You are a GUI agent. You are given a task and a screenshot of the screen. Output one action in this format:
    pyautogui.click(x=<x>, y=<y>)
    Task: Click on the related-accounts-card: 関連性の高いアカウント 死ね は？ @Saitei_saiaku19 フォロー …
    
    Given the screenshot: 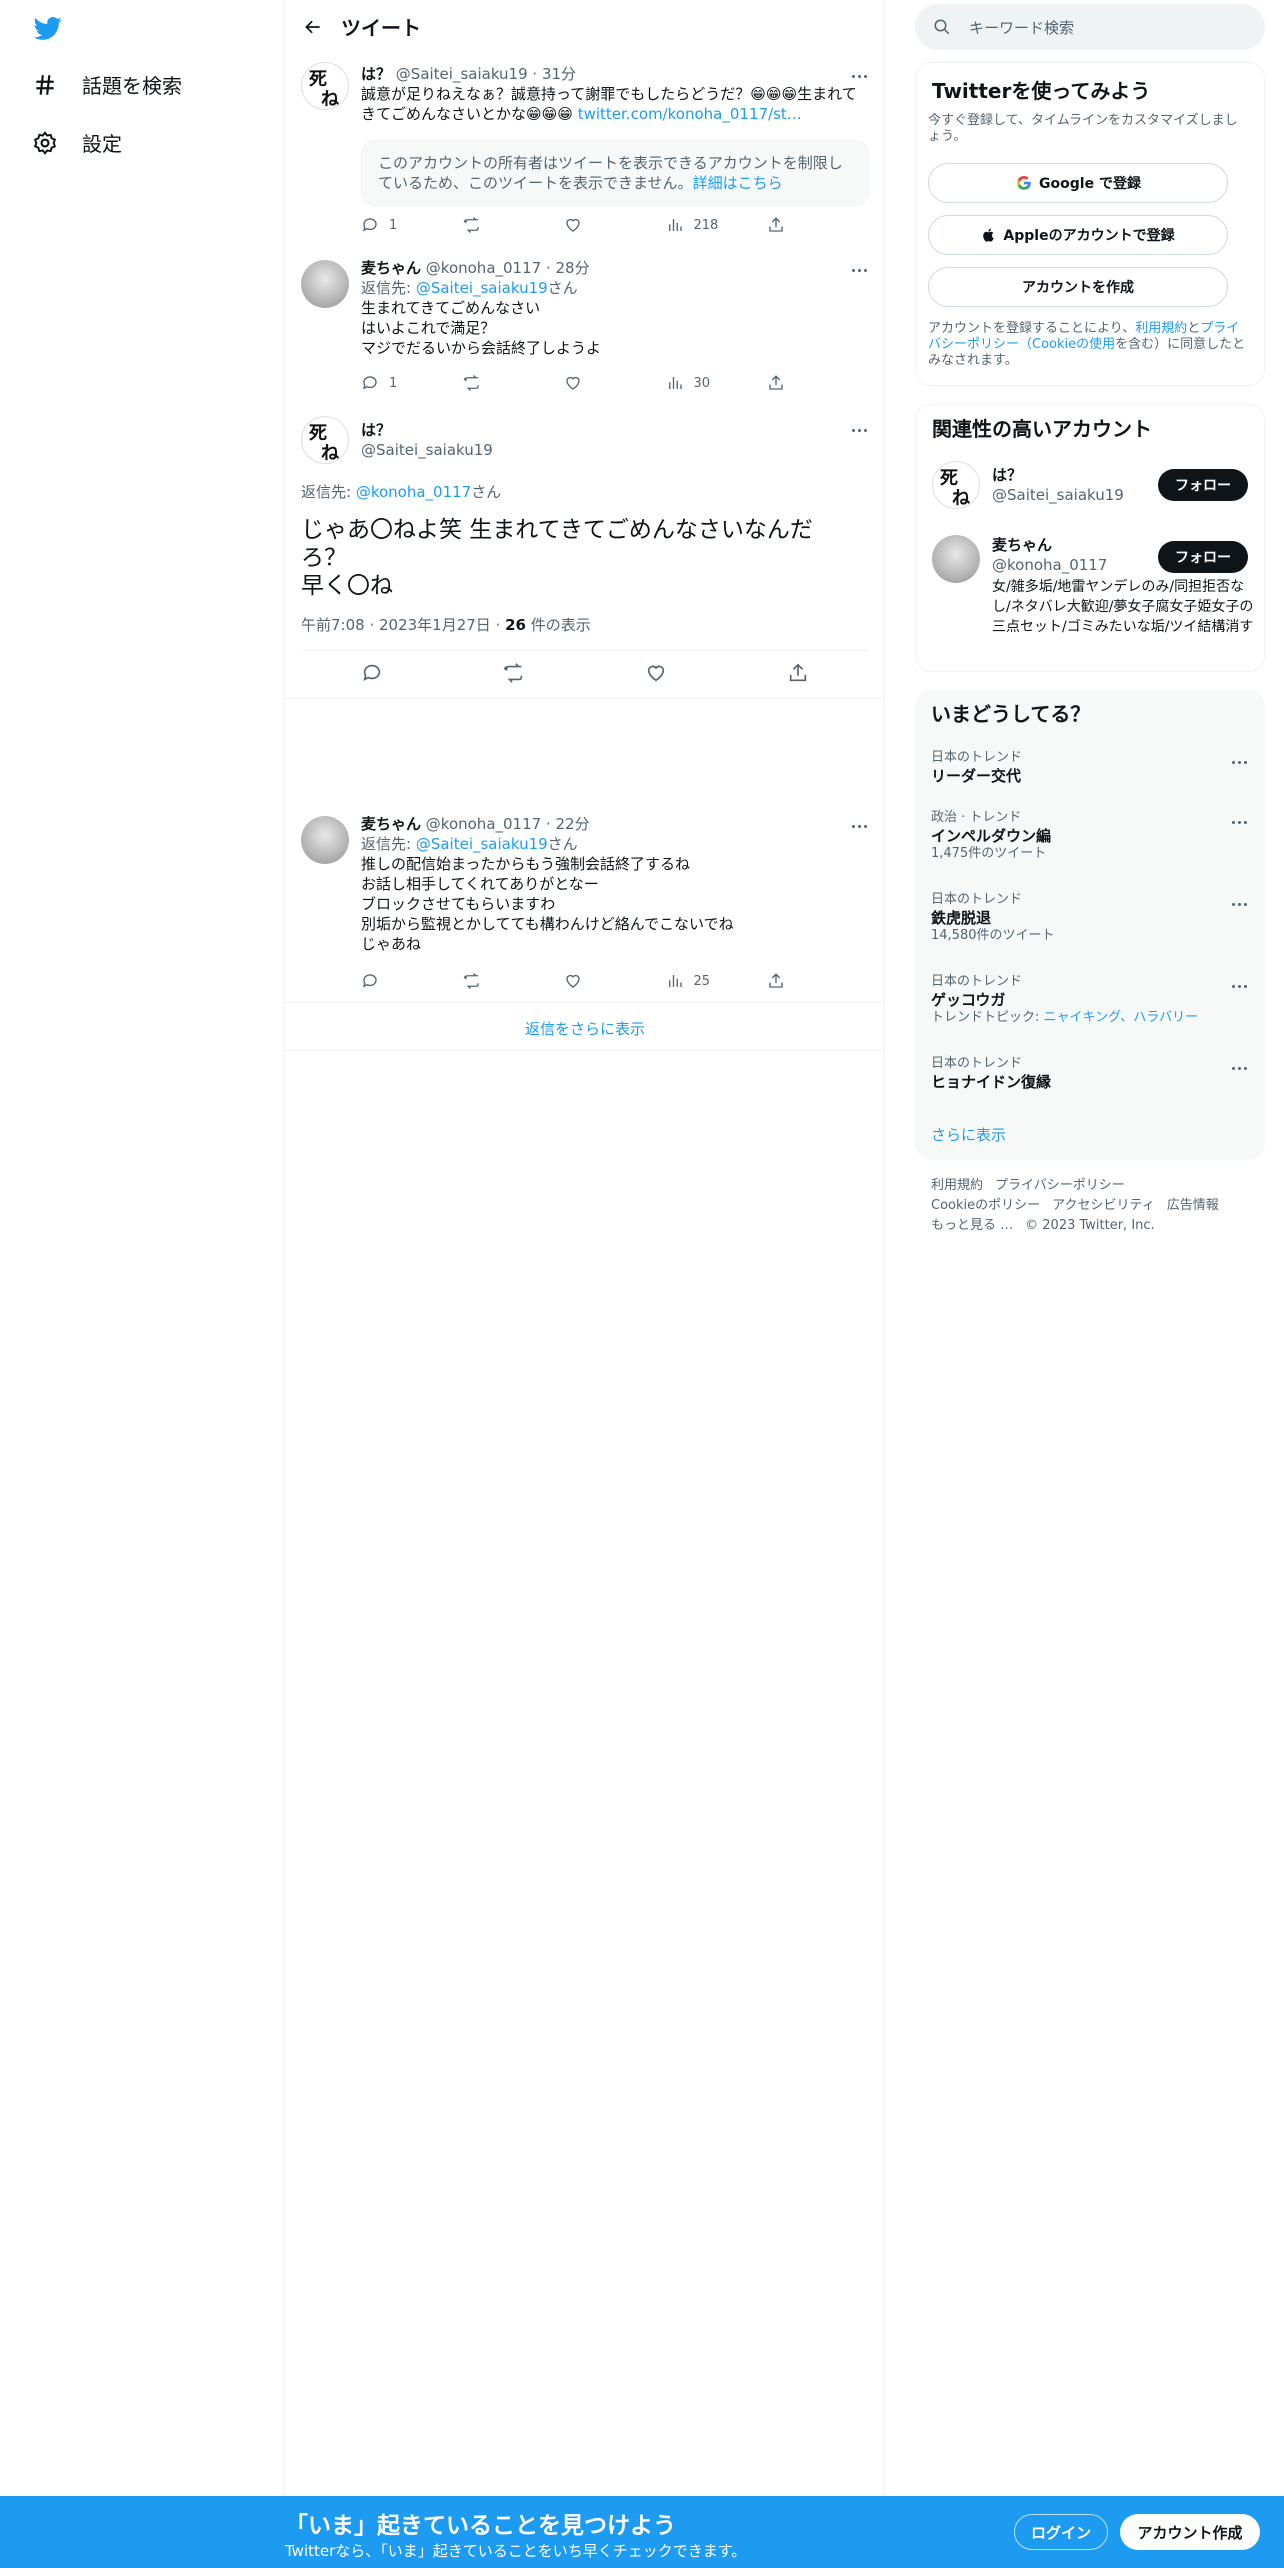 What is the action you would take?
    pyautogui.click(x=1090, y=538)
    